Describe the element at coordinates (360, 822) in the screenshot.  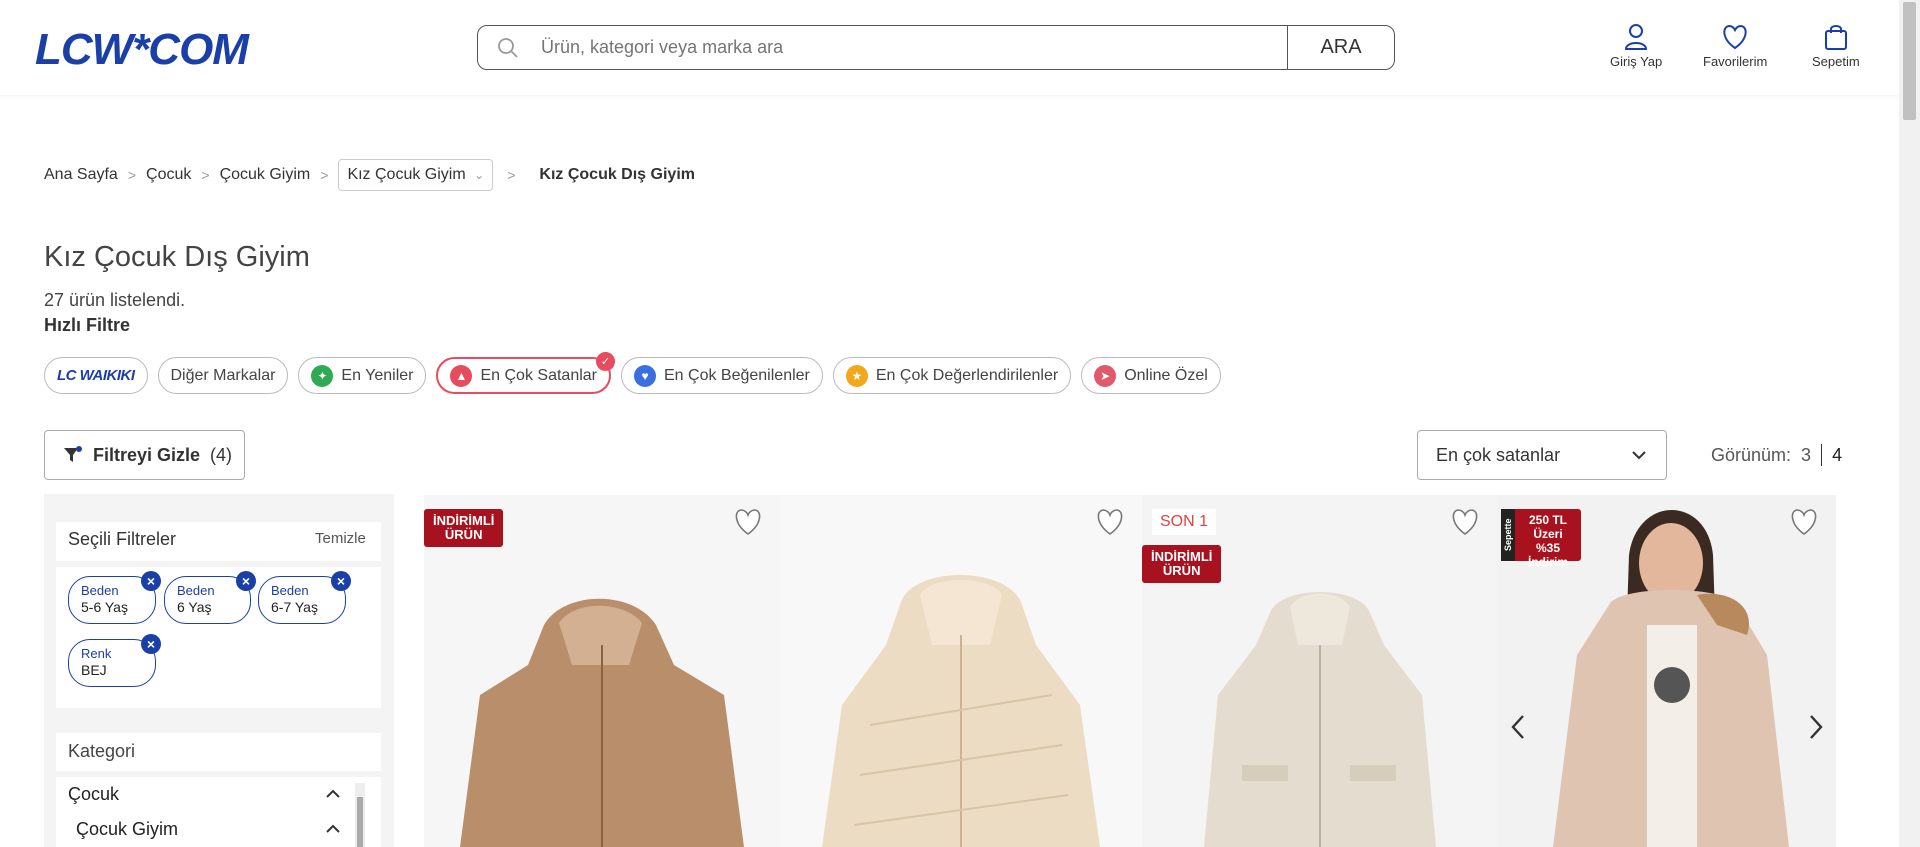
I see `category-scrollbar-thumb` at that location.